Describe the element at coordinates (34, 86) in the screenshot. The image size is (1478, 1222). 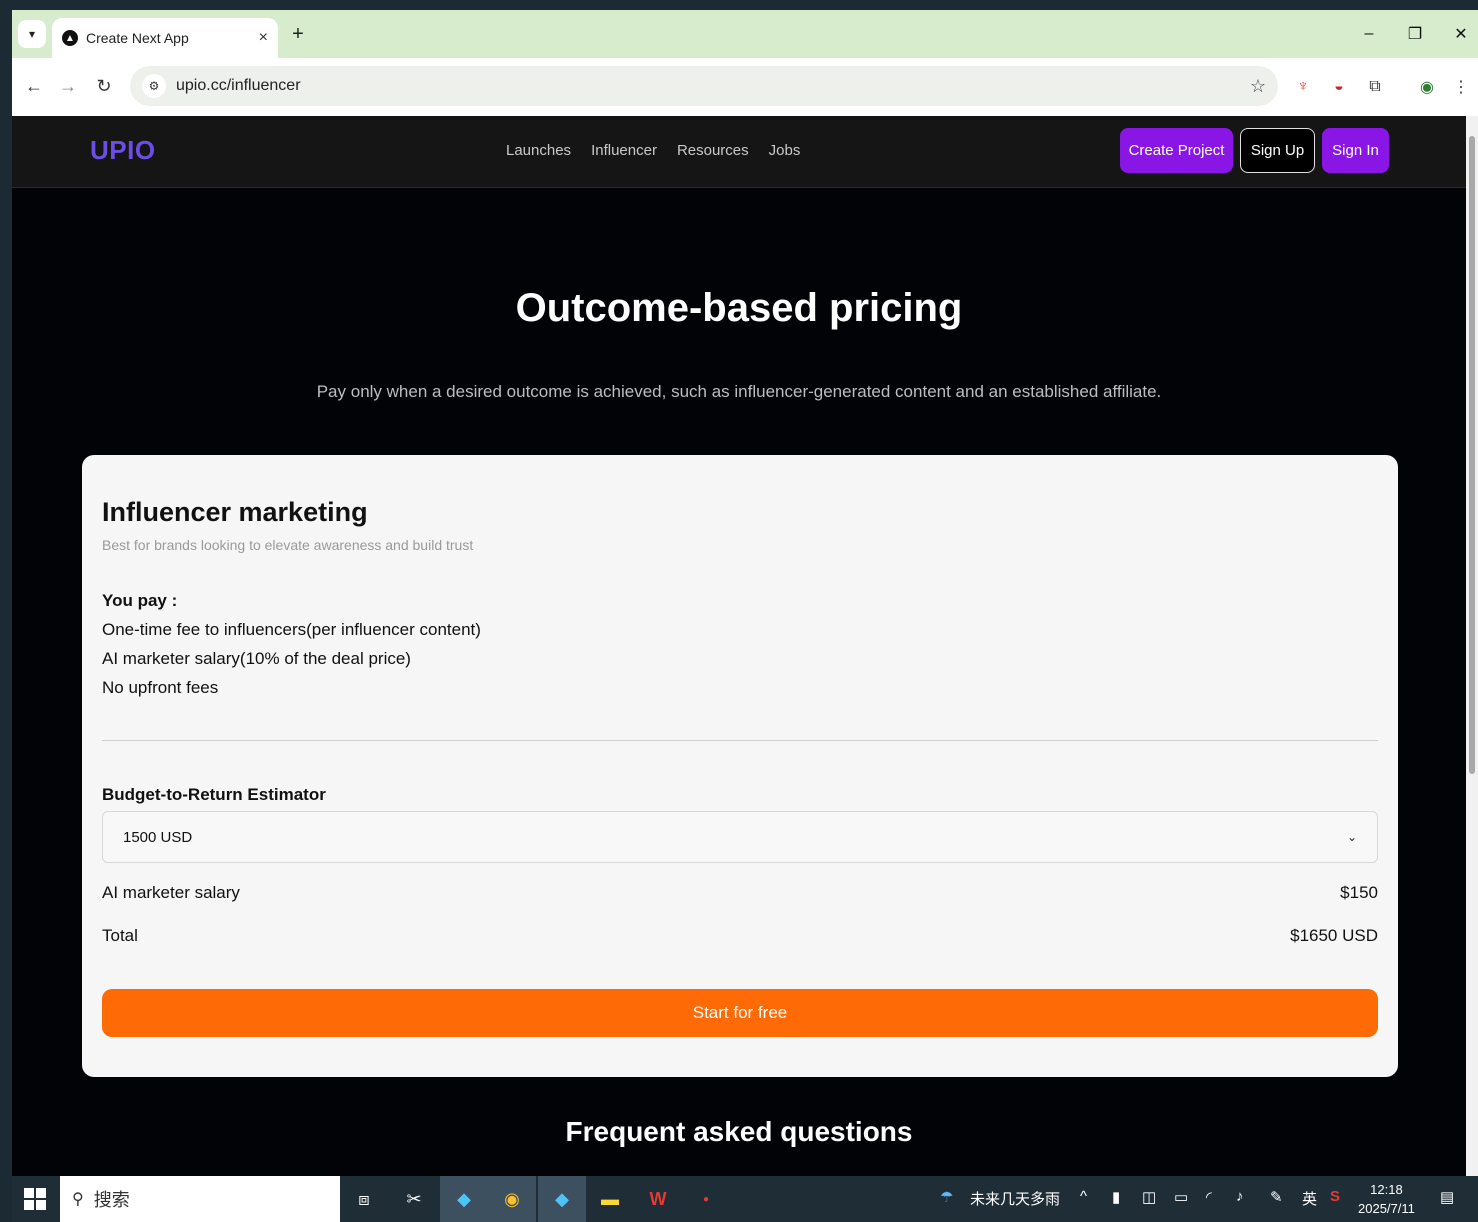
I see `back-icon: ←` at that location.